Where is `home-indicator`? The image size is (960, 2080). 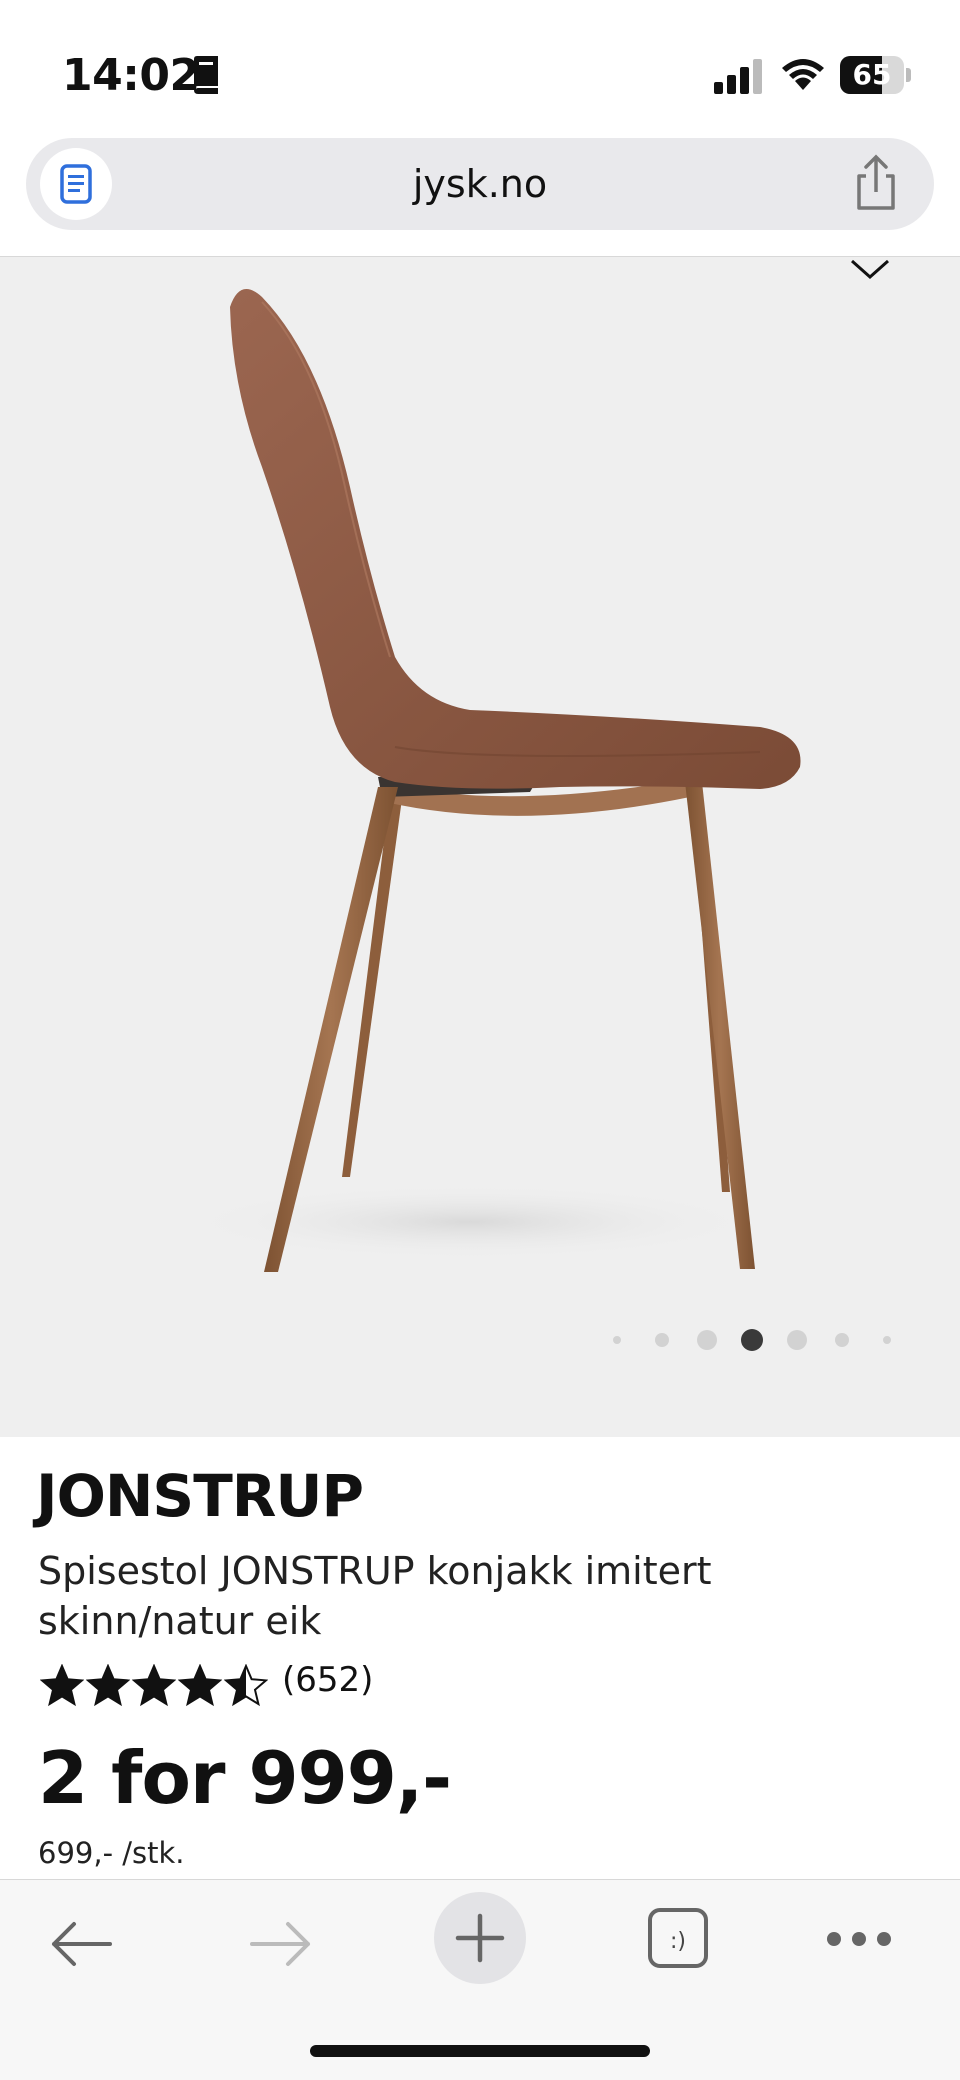
home-indicator is located at coordinates (480, 2051).